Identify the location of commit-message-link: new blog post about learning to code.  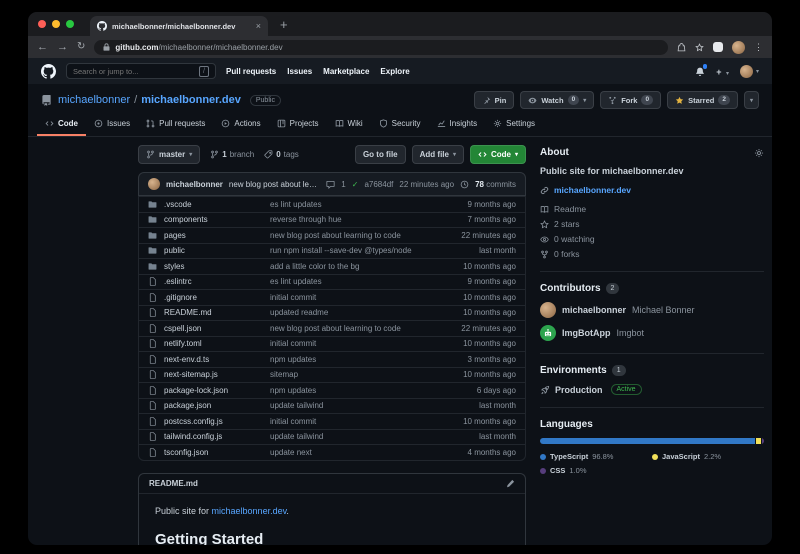
(274, 184).